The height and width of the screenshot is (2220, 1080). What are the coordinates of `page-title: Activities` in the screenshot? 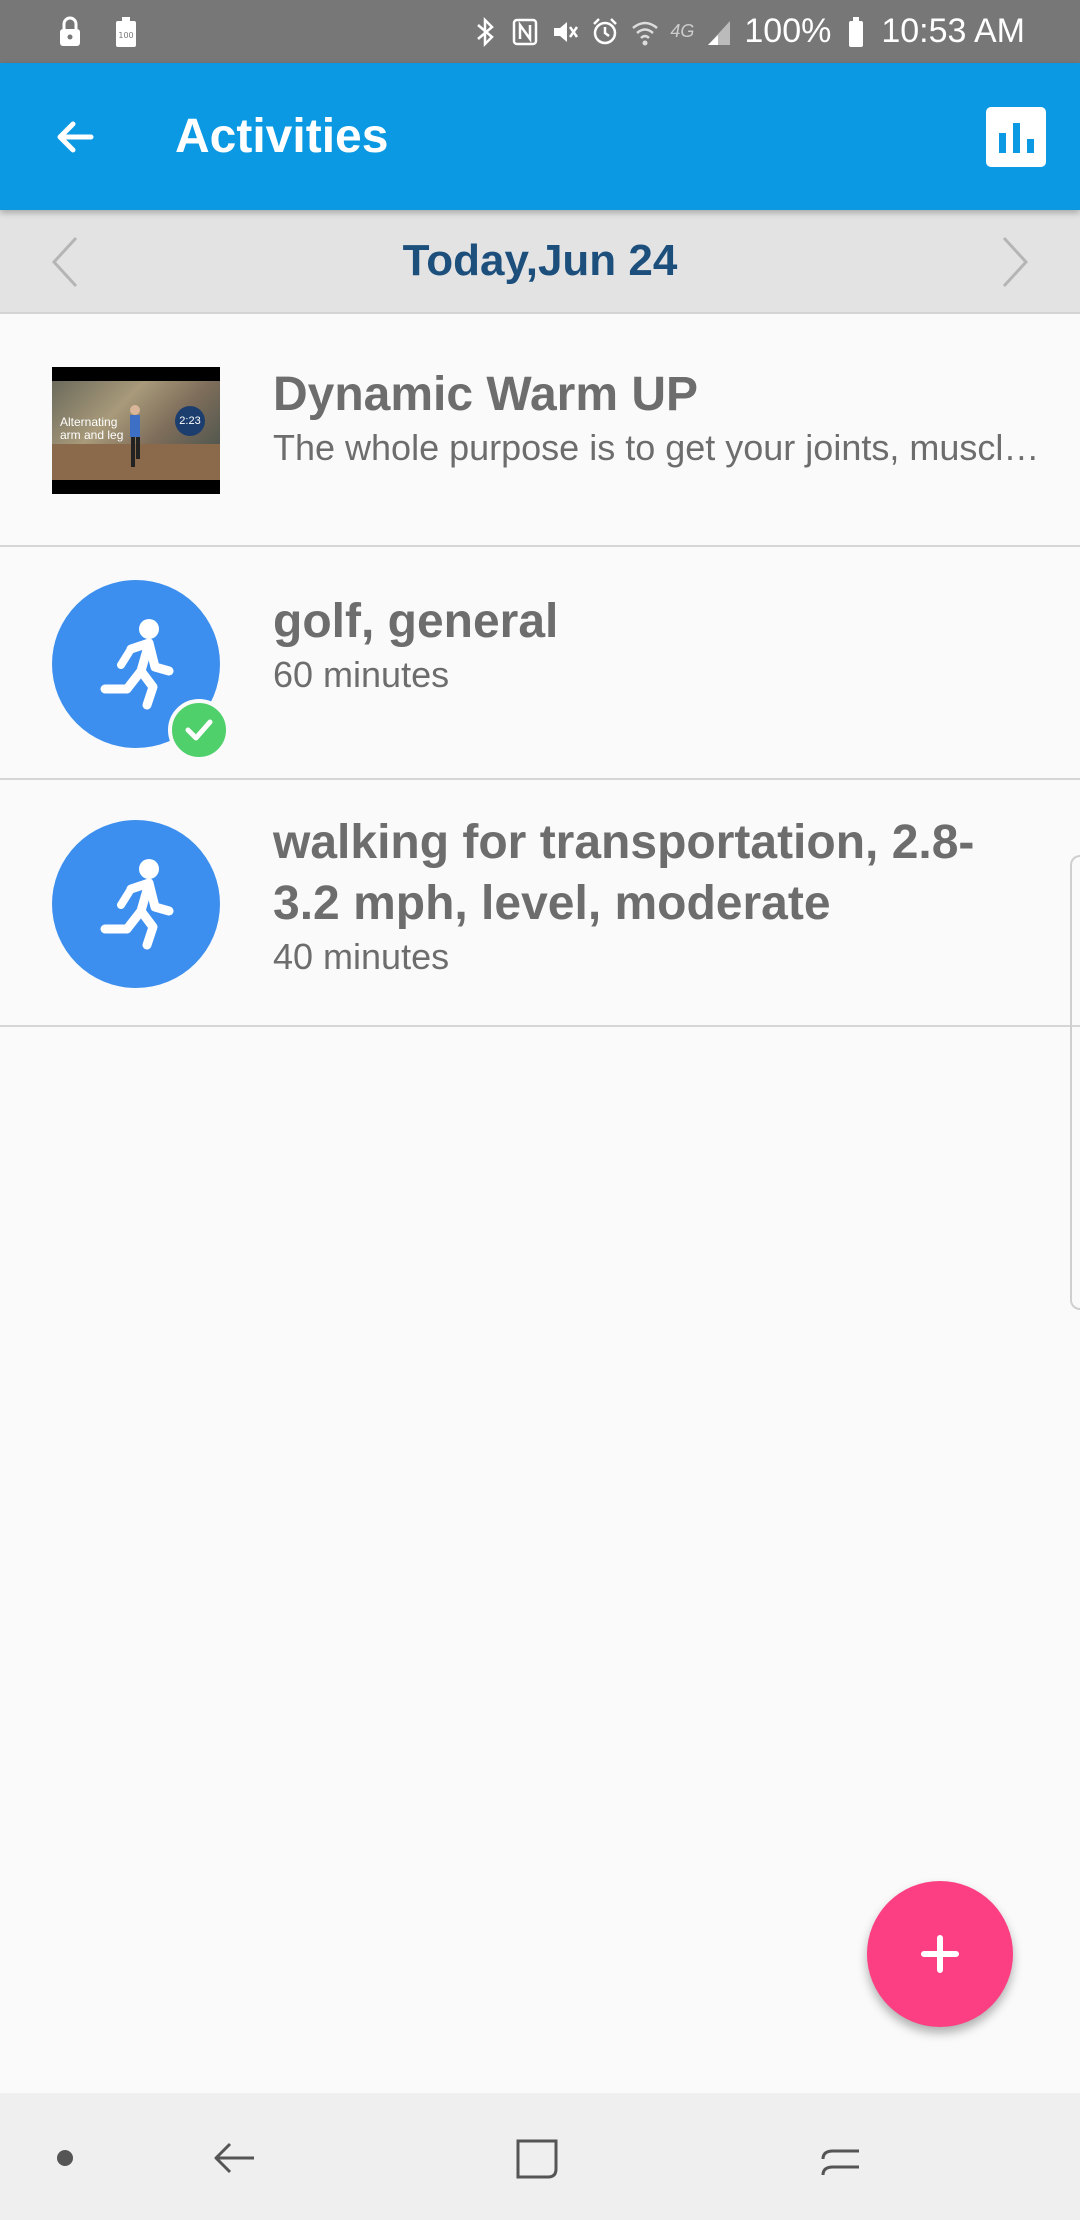 It's located at (282, 136).